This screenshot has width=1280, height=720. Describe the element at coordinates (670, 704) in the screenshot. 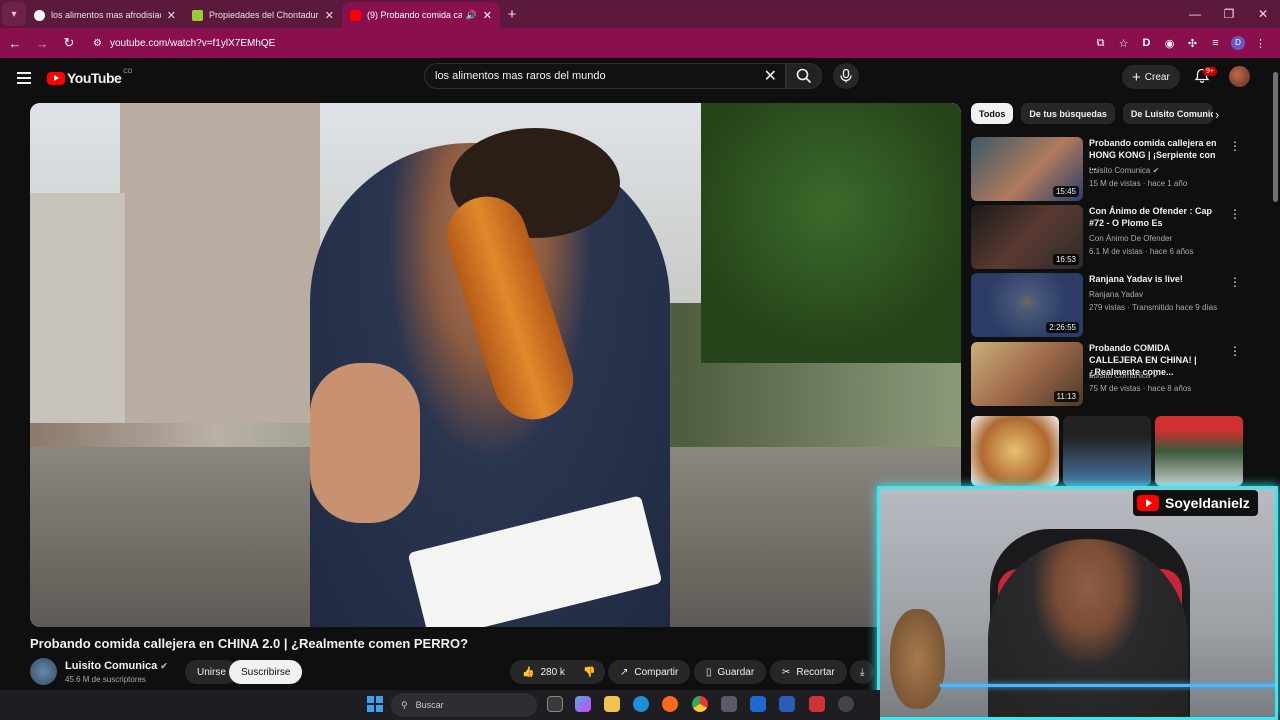

I see `firefox-icon` at that location.